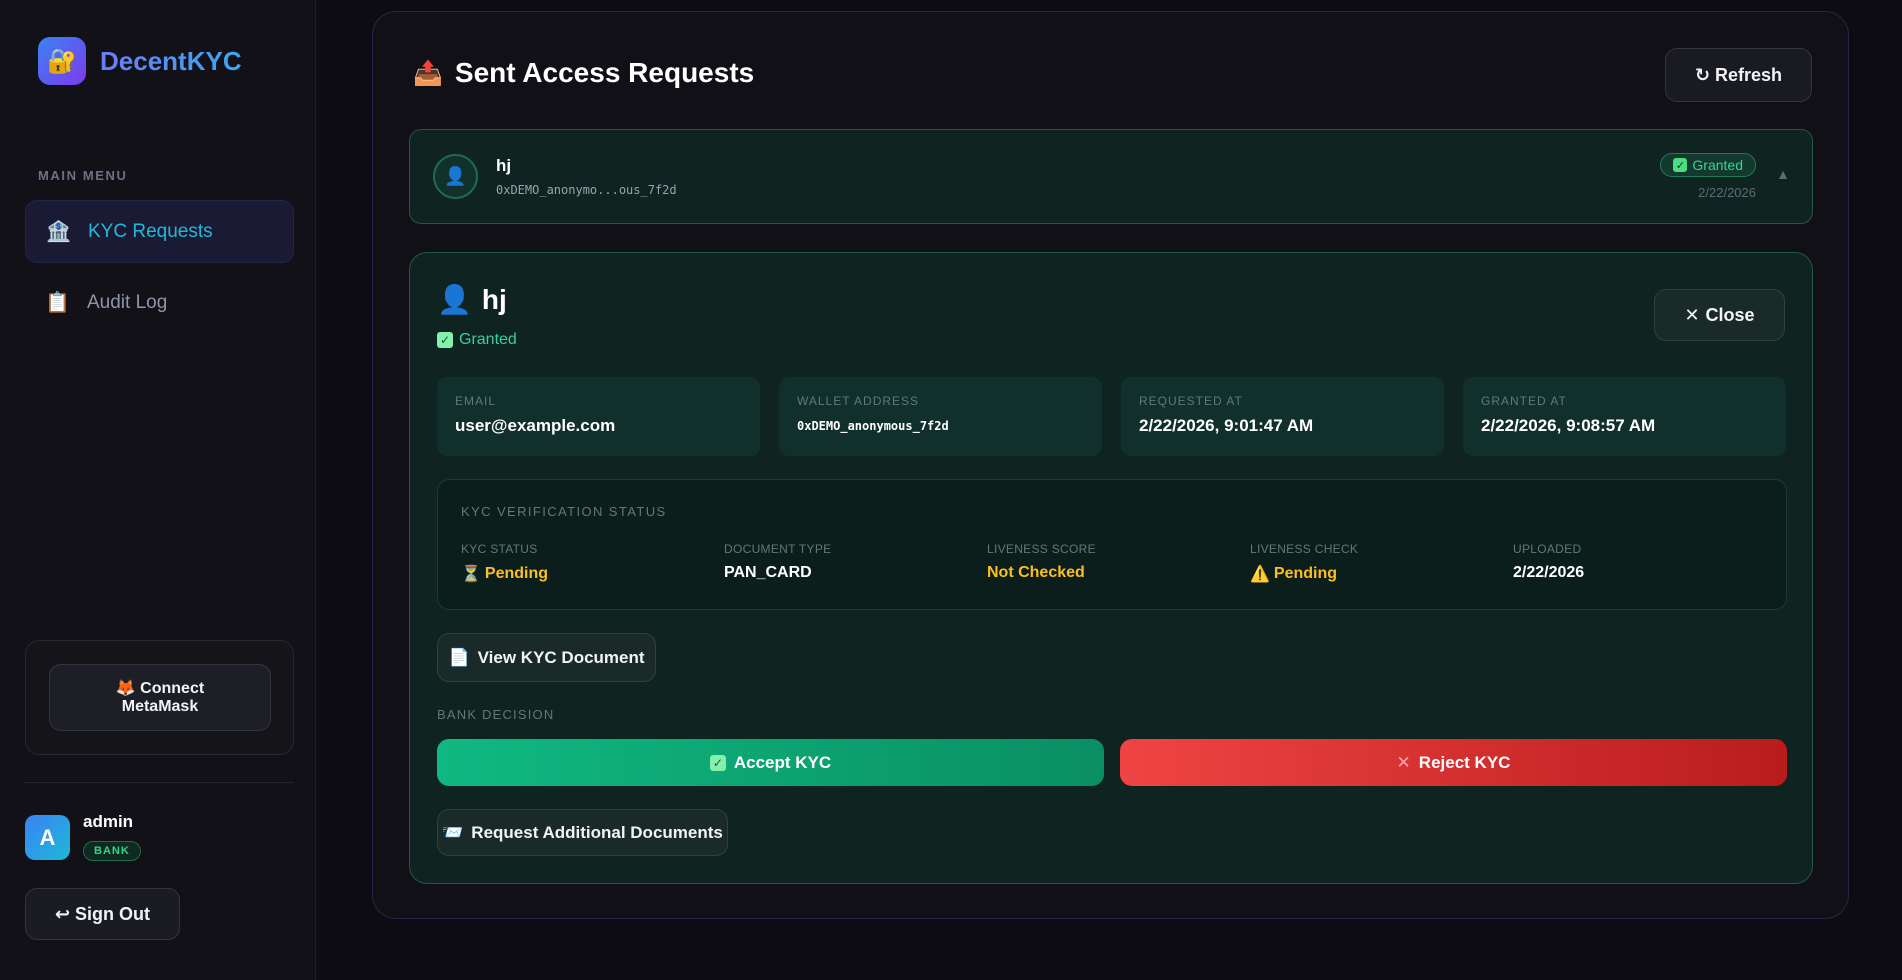 This screenshot has height=980, width=1902. Describe the element at coordinates (778, 549) in the screenshot. I see `kyc-label: DOCUMENT TYPE` at that location.